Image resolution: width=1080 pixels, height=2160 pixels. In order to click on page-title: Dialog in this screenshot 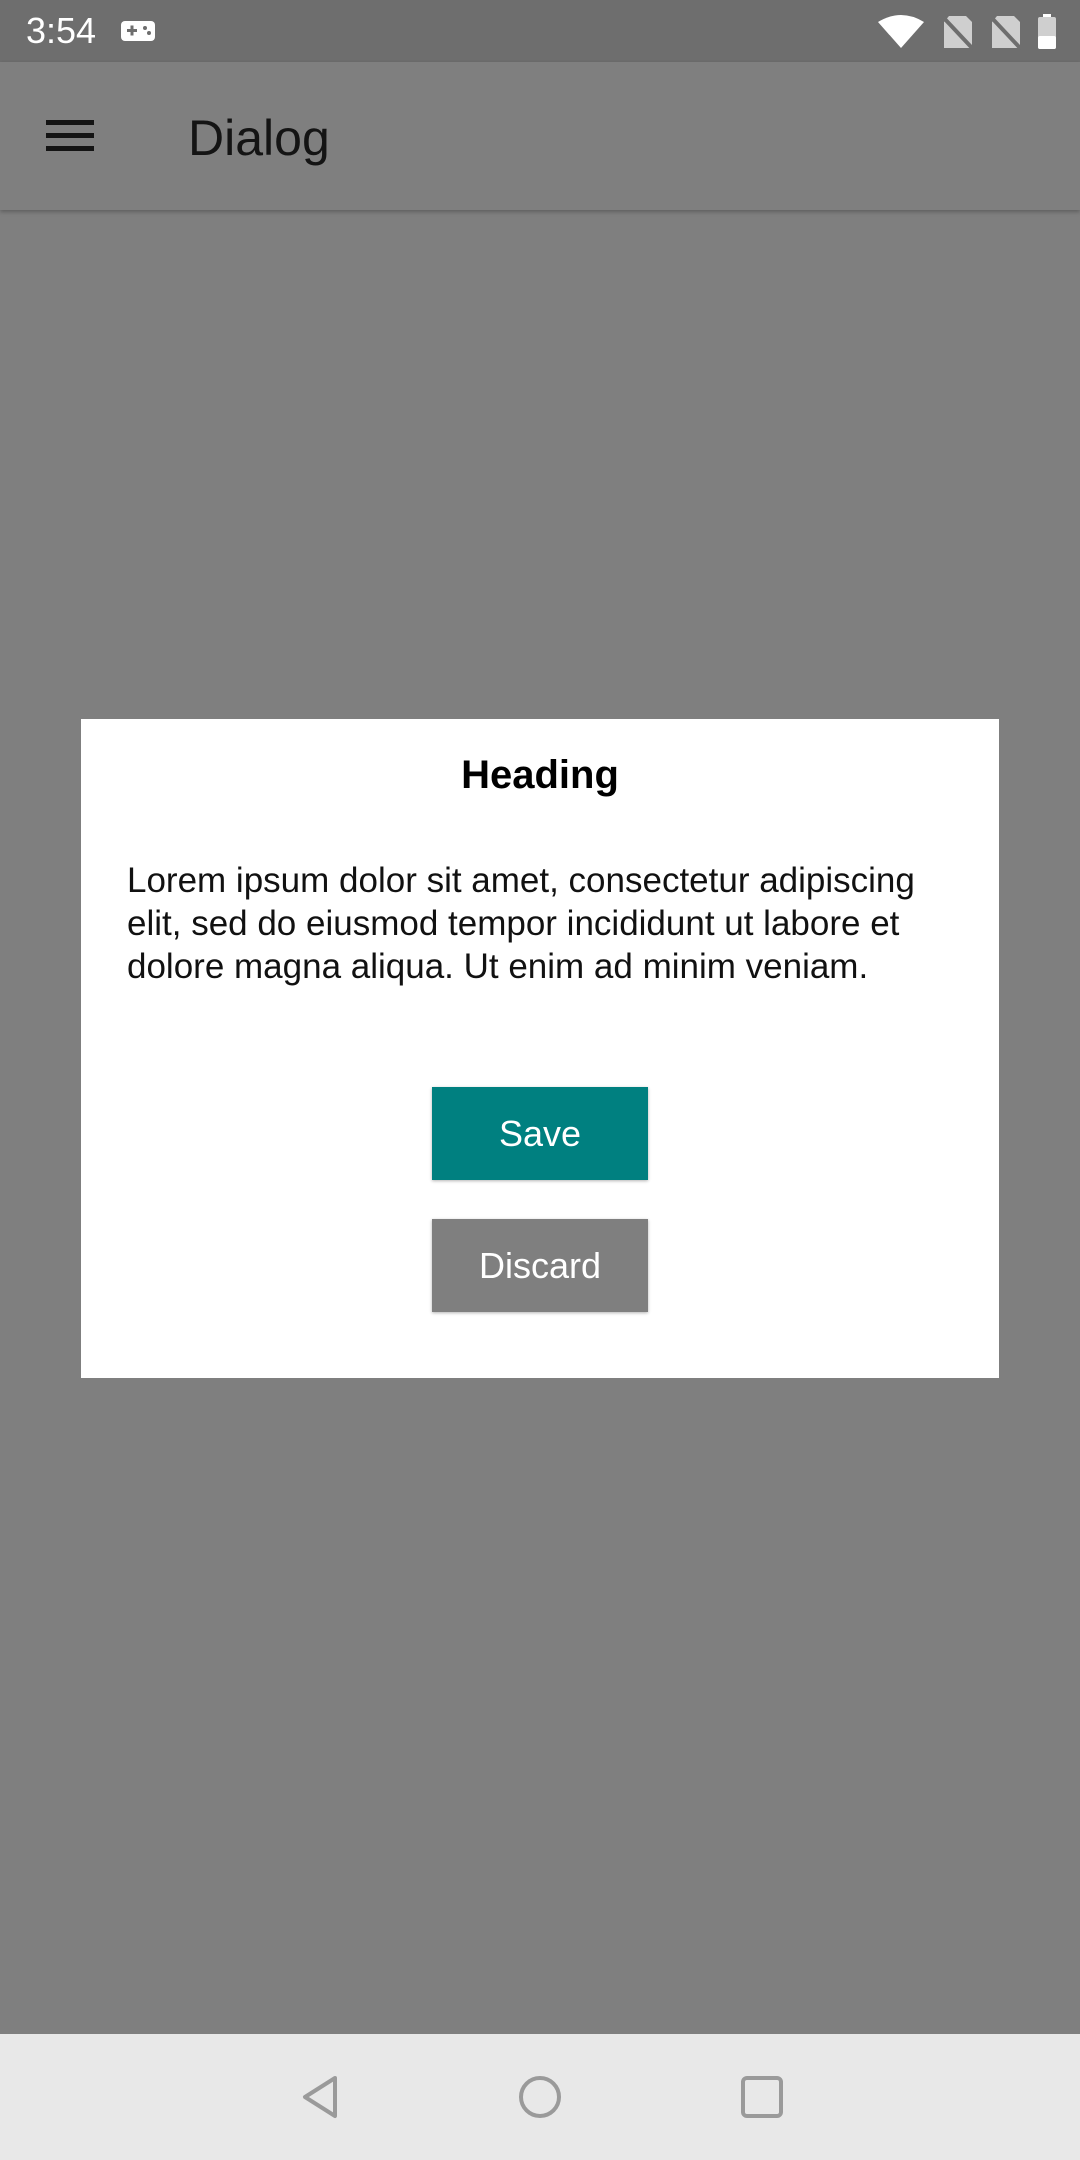, I will do `click(259, 138)`.